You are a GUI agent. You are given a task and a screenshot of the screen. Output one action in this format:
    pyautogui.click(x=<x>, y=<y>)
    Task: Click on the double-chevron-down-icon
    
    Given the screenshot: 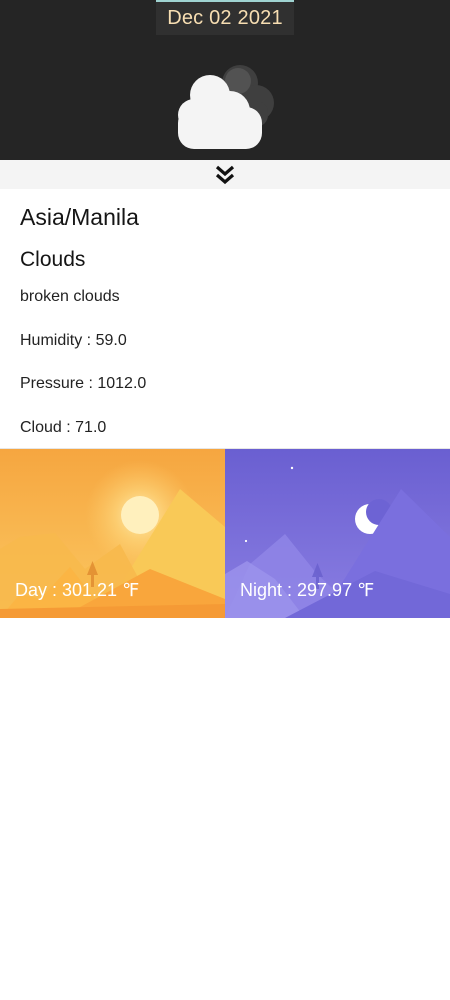 What is the action you would take?
    pyautogui.click(x=225, y=175)
    